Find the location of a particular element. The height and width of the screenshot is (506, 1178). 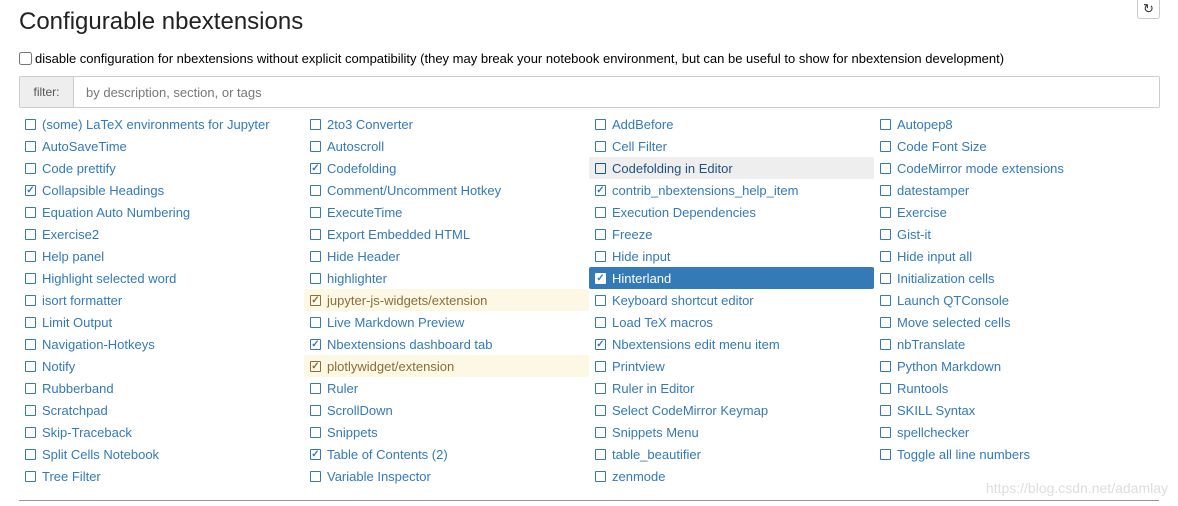

nbextension-item: Skip-Traceback is located at coordinates (161, 432).